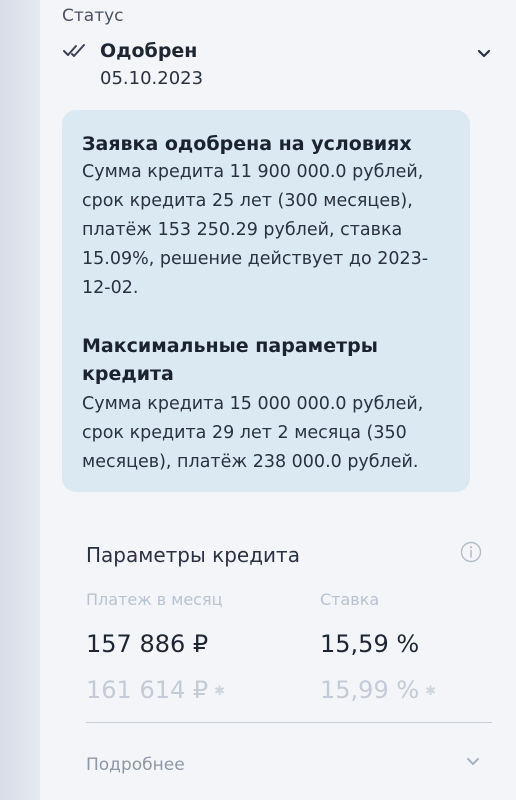 The image size is (516, 800). I want to click on monthly-payment-label: Платеж в месяц, so click(154, 599).